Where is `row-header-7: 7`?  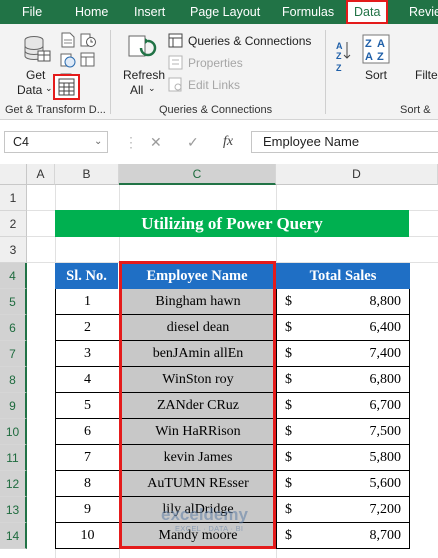 row-header-7: 7 is located at coordinates (13, 354).